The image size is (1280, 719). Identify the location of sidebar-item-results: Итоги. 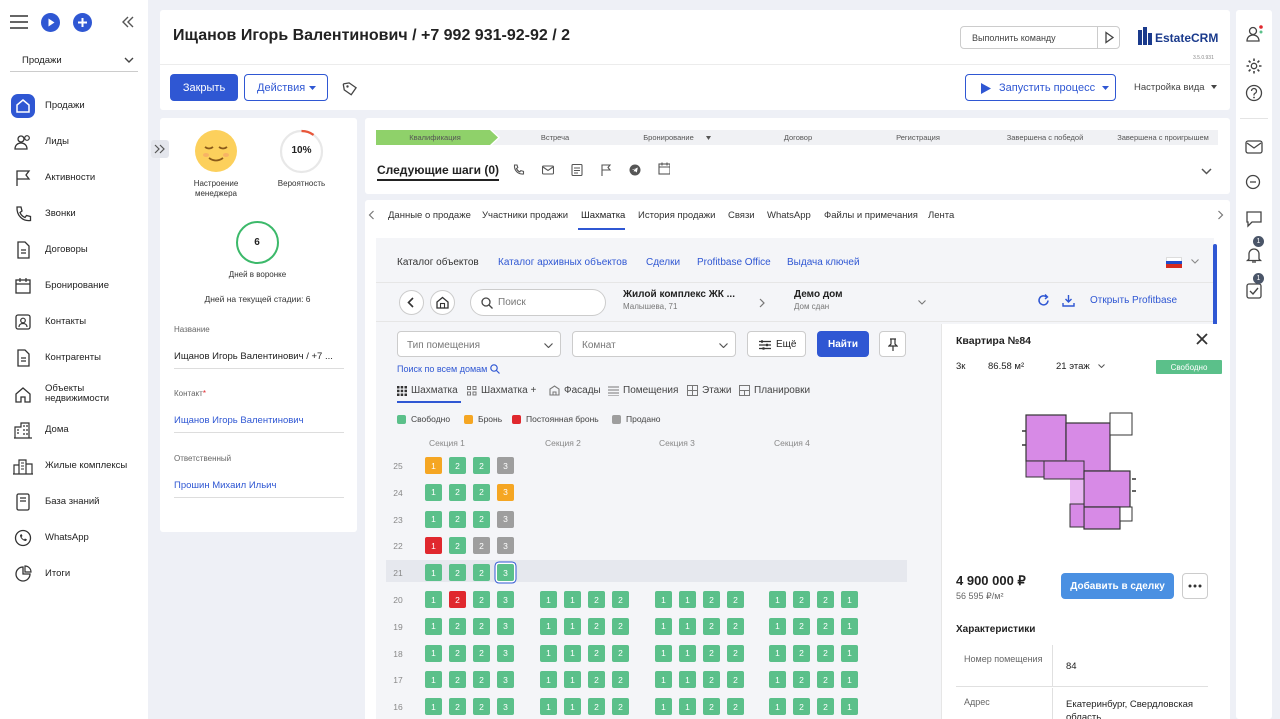
(74, 574).